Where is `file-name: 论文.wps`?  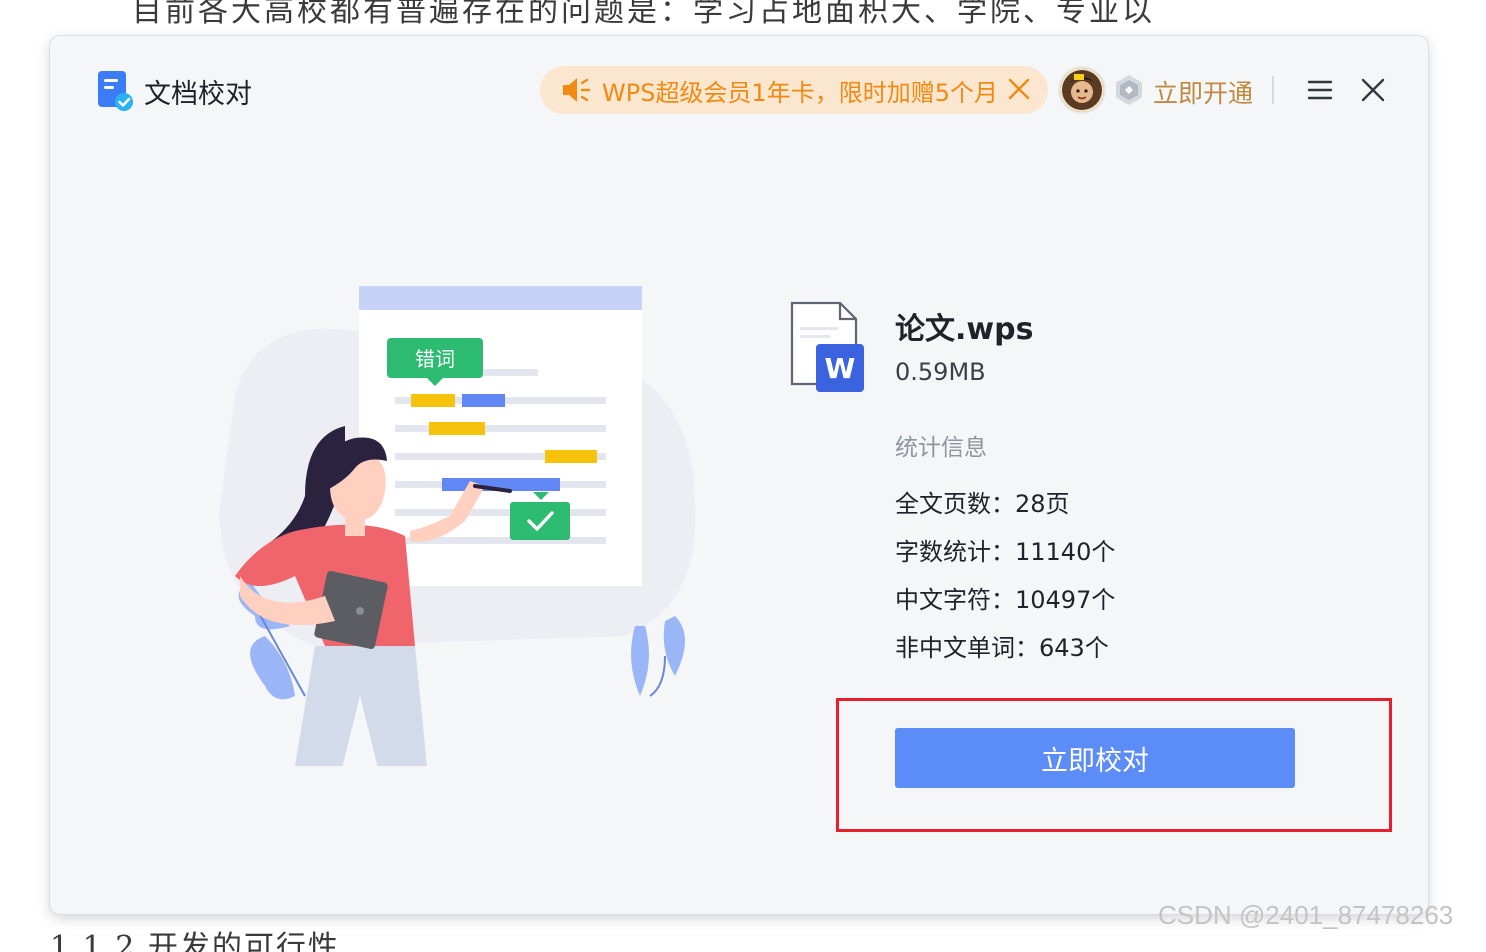 file-name: 论文.wps is located at coordinates (964, 329).